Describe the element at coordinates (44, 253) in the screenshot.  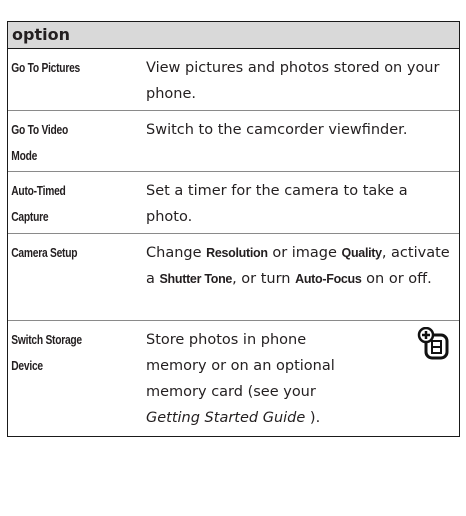
I see `option-name: Camera Setup` at that location.